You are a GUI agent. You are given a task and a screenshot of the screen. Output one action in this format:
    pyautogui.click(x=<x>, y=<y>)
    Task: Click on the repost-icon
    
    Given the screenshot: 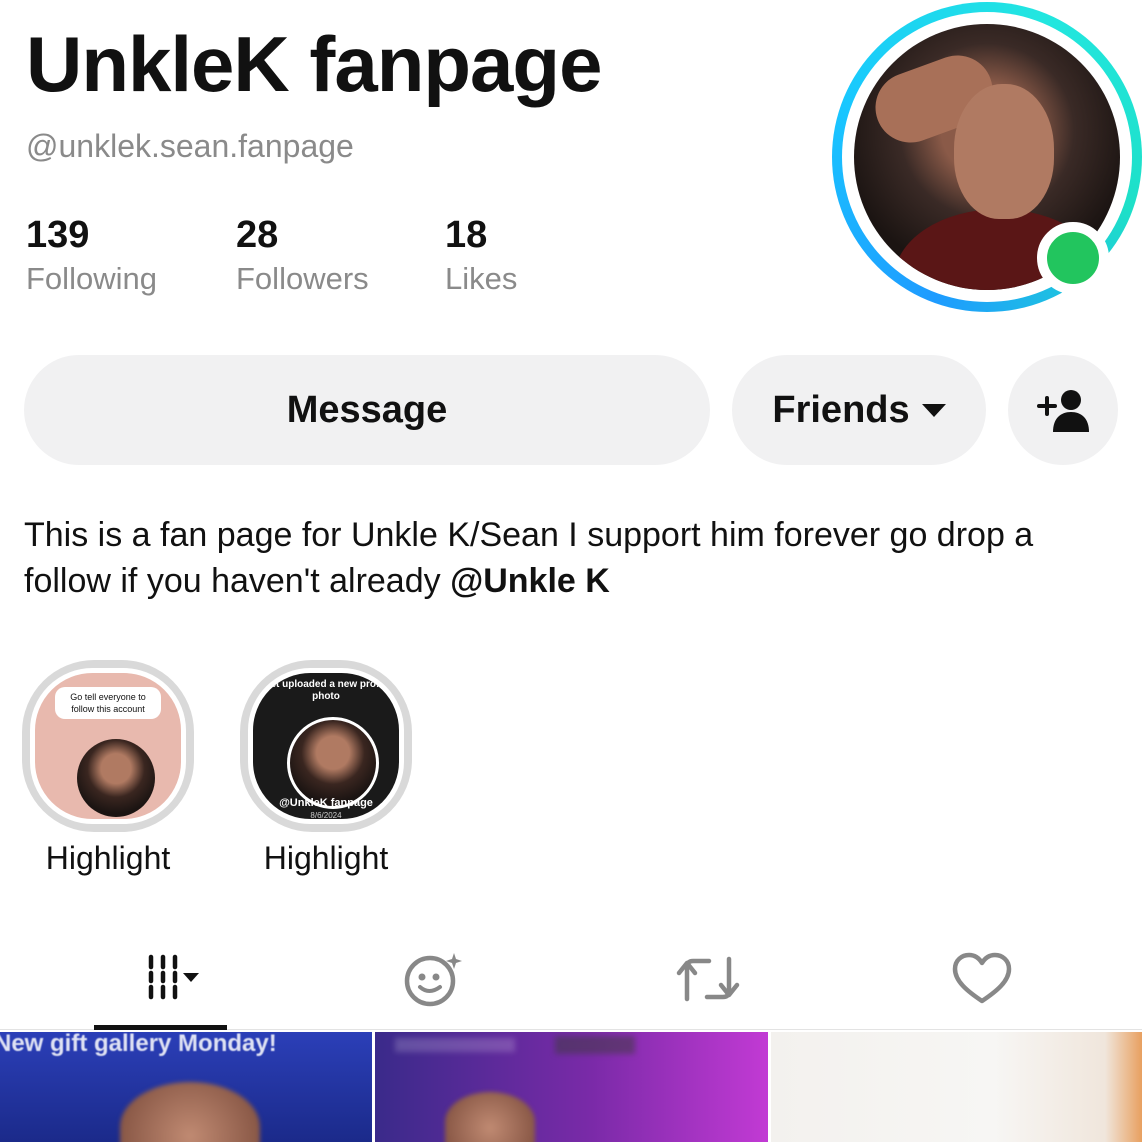 What is the action you would take?
    pyautogui.click(x=708, y=979)
    